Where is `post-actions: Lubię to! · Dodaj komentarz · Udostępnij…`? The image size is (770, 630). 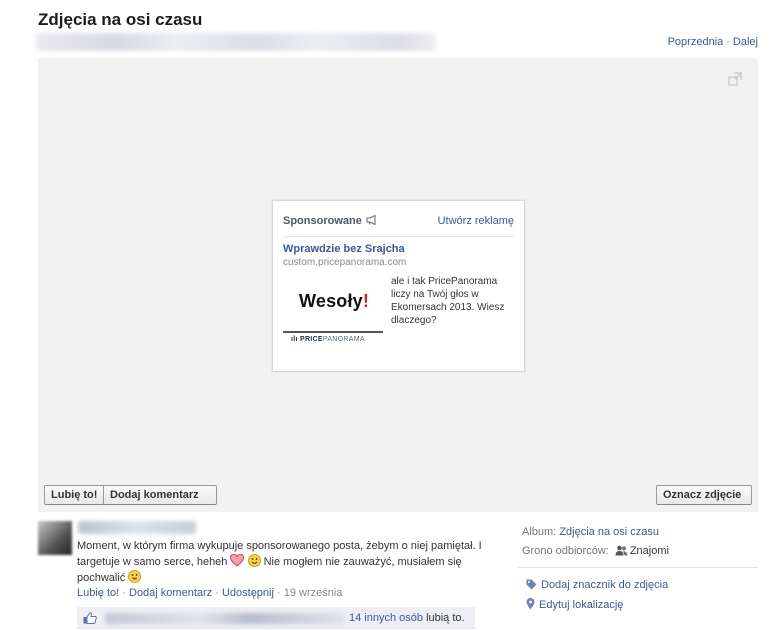
post-actions: Lubię to! · Dodaj komentarz · Udostępnij… is located at coordinates (209, 593).